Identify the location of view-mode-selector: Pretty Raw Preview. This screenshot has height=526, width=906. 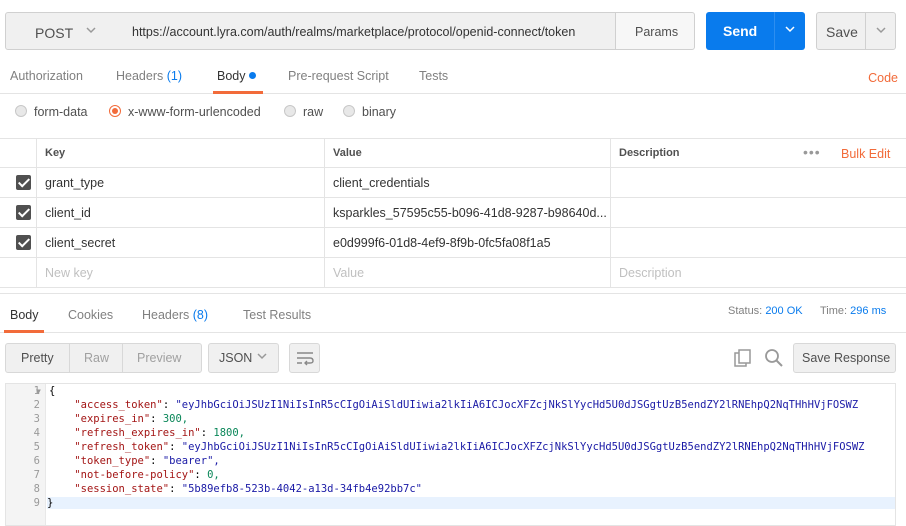
(103, 358).